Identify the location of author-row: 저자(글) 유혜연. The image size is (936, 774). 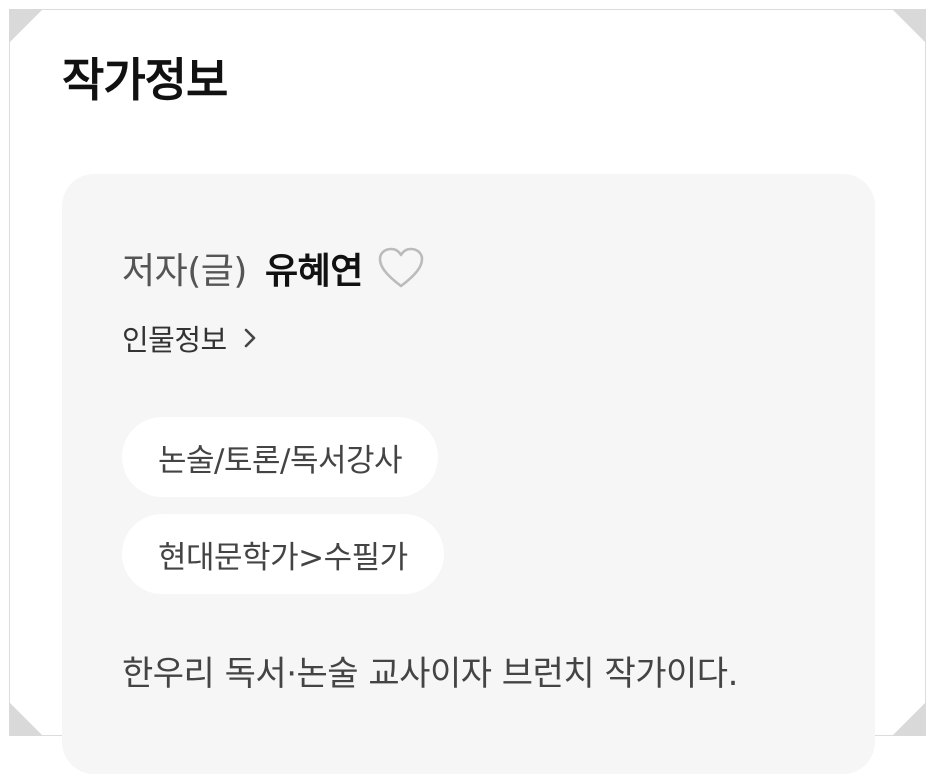
(273, 268).